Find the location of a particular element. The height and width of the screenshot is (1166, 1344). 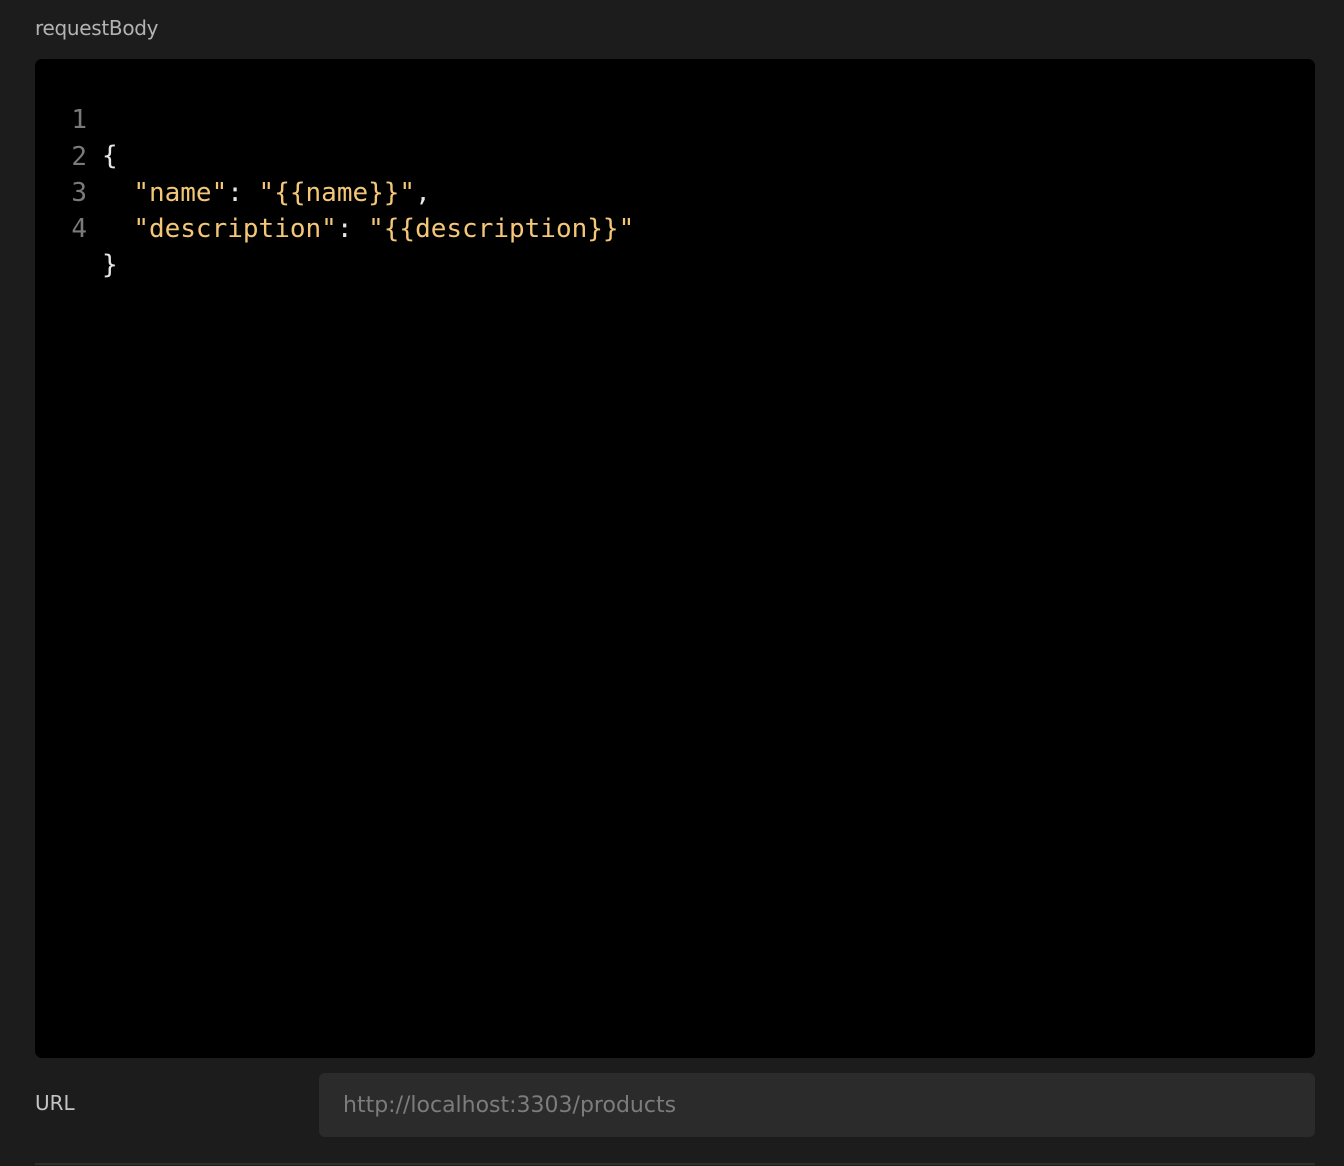

json-key-token: "description" is located at coordinates (235, 229).